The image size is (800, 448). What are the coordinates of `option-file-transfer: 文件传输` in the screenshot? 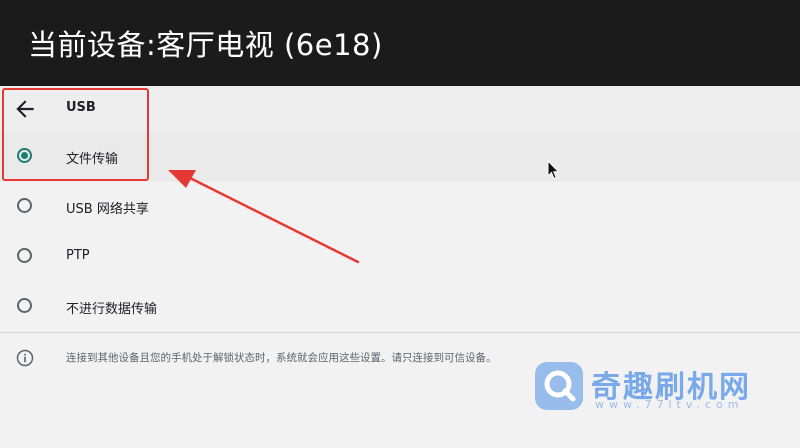 It's located at (400, 157).